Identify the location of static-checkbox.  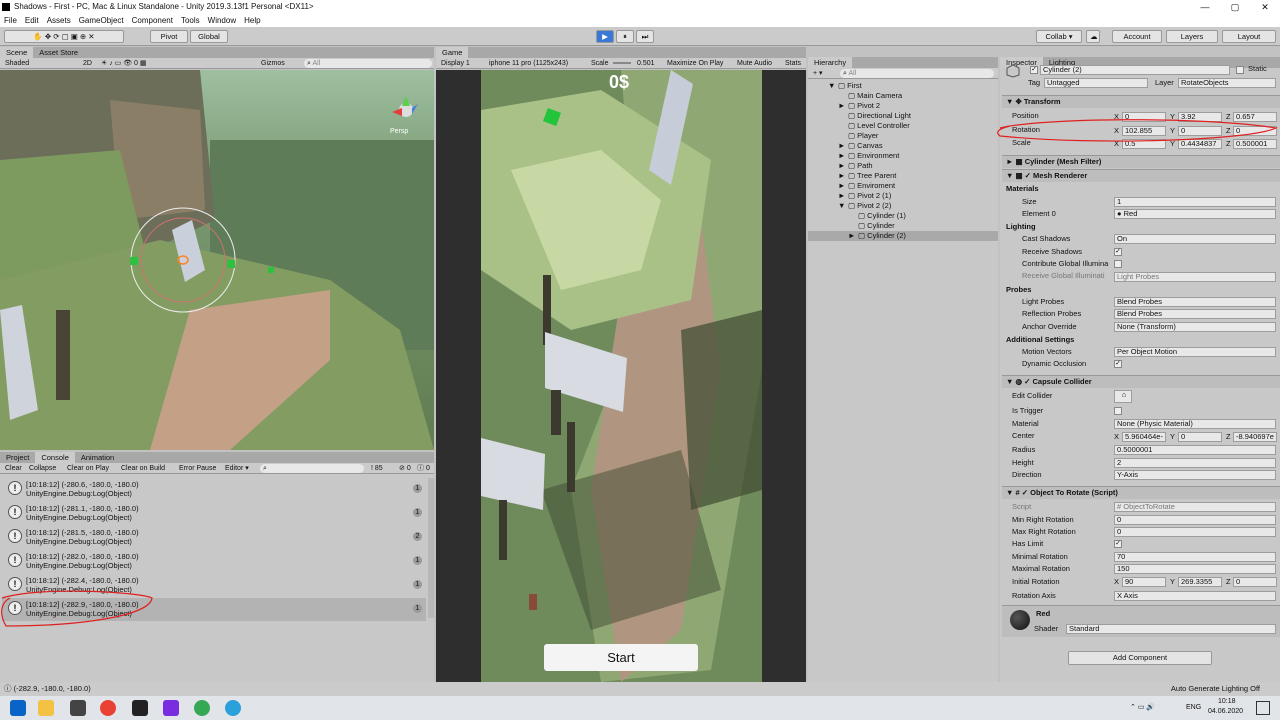
(1240, 70).